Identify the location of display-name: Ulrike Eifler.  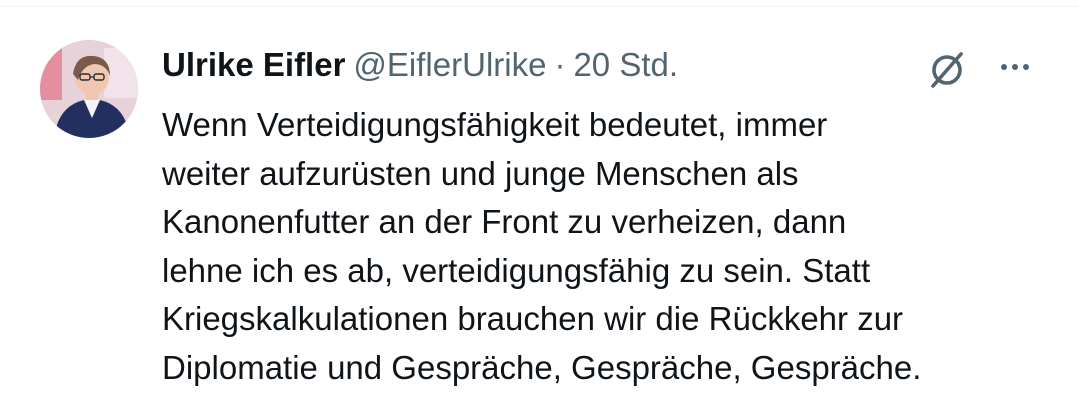
(253, 64).